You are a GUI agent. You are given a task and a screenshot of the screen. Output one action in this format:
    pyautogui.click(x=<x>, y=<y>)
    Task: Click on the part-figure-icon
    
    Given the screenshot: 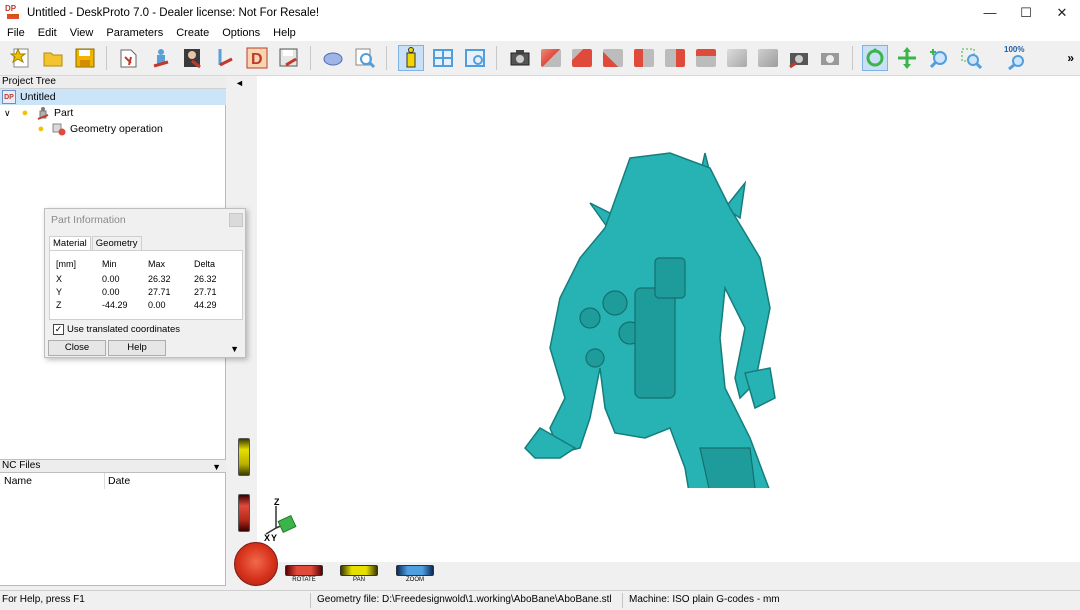 What is the action you would take?
    pyautogui.click(x=161, y=58)
    